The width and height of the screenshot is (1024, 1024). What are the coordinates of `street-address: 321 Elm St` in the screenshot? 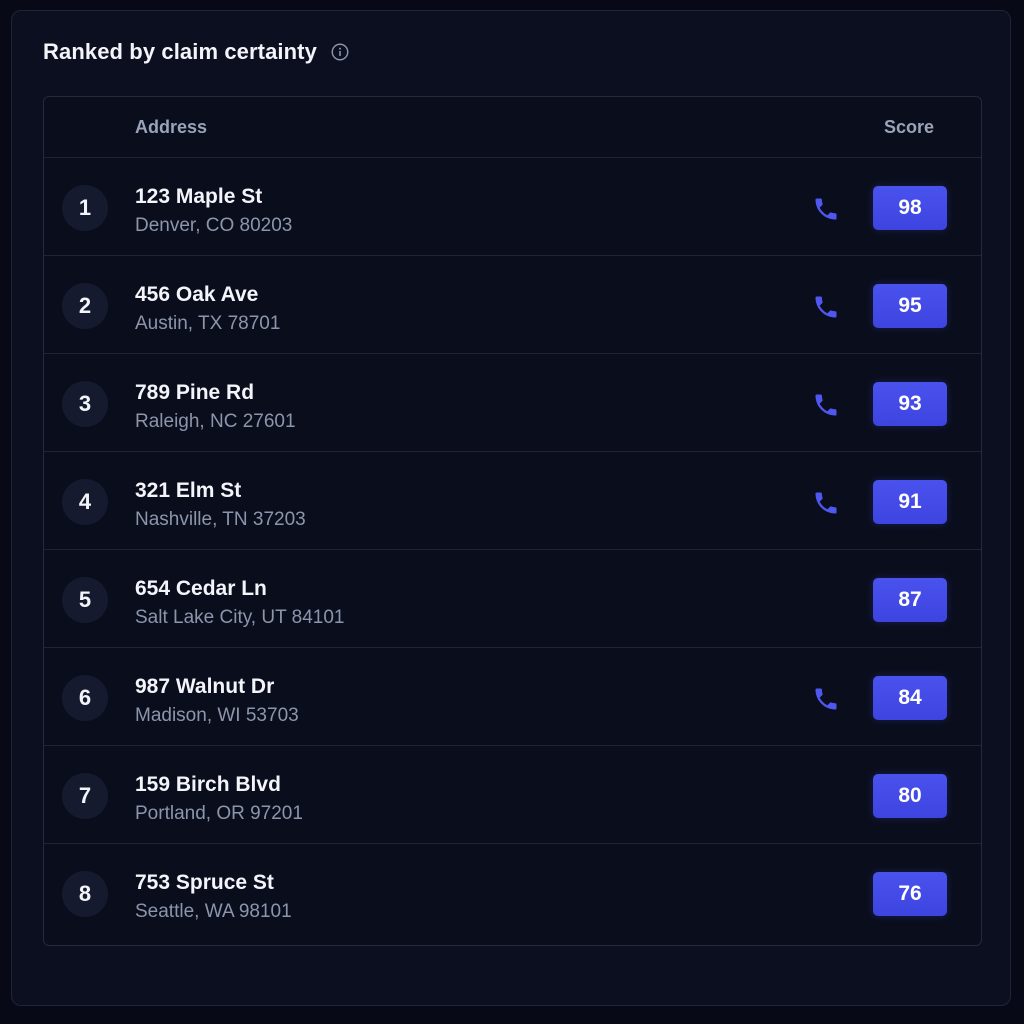 It's located at (188, 490).